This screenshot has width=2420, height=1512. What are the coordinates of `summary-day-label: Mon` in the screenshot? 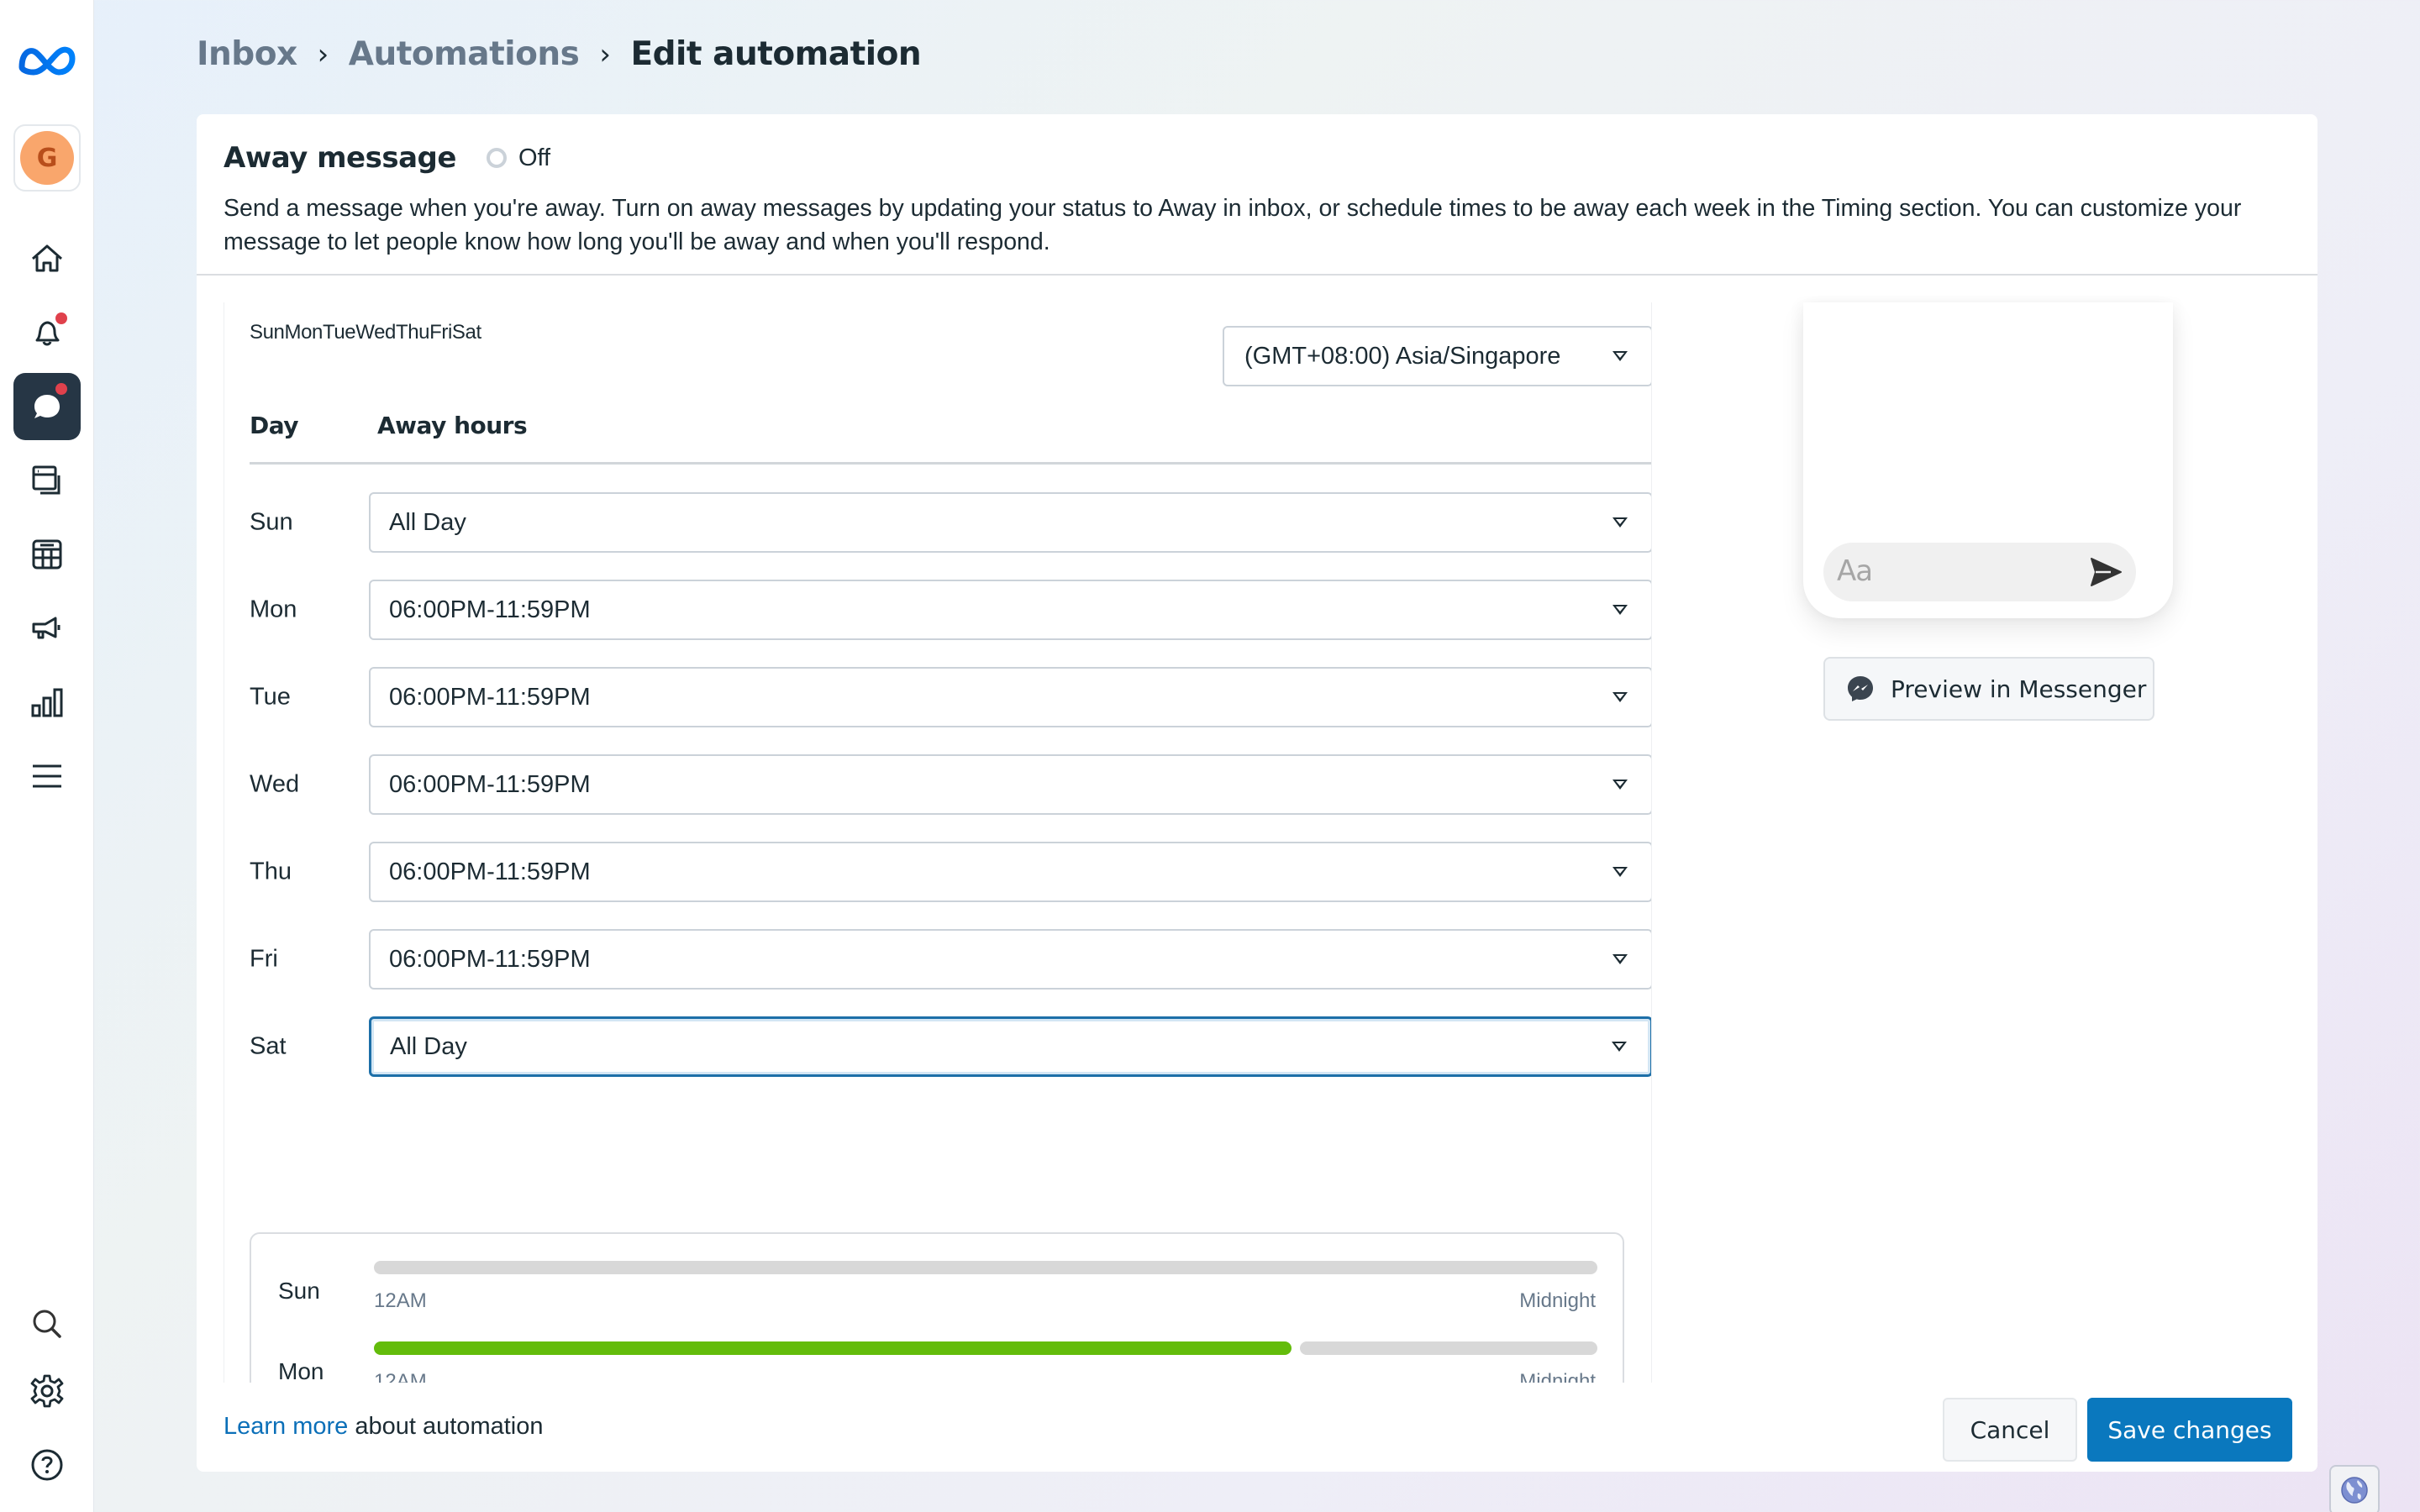 It's located at (301, 1370).